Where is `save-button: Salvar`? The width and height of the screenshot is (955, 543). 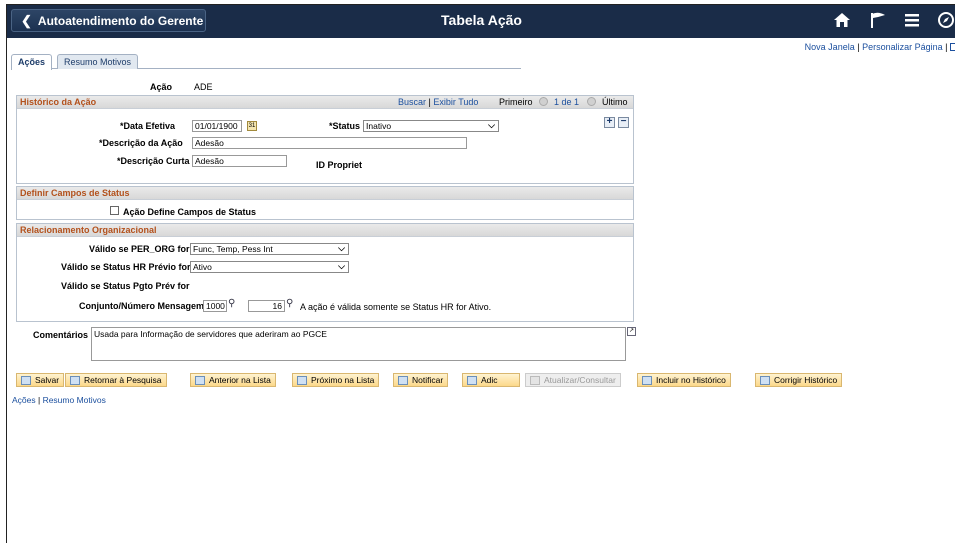 save-button: Salvar is located at coordinates (40, 380).